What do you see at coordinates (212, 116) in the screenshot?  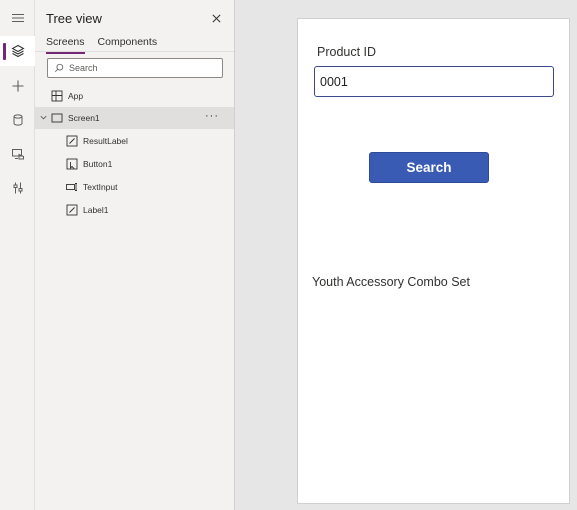 I see `more-options-button: ···` at bounding box center [212, 116].